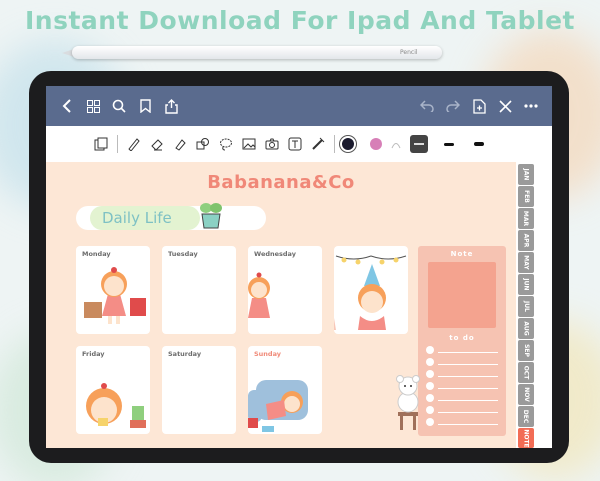 This screenshot has width=600, height=481. I want to click on stroke-width-selected, so click(419, 144).